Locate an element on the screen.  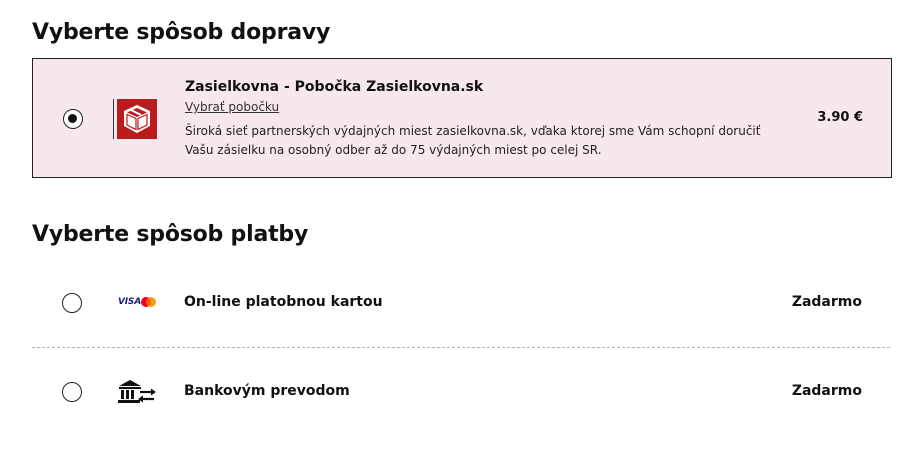
payment-radio-bank-transfer is located at coordinates (72, 392).